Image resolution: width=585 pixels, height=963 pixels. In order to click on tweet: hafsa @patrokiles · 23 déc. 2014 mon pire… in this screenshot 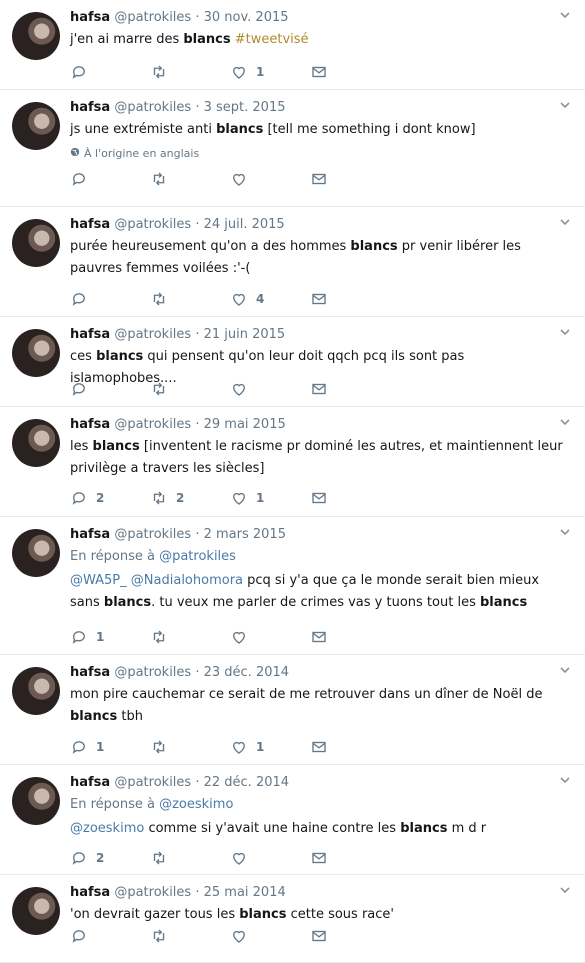, I will do `click(292, 710)`.